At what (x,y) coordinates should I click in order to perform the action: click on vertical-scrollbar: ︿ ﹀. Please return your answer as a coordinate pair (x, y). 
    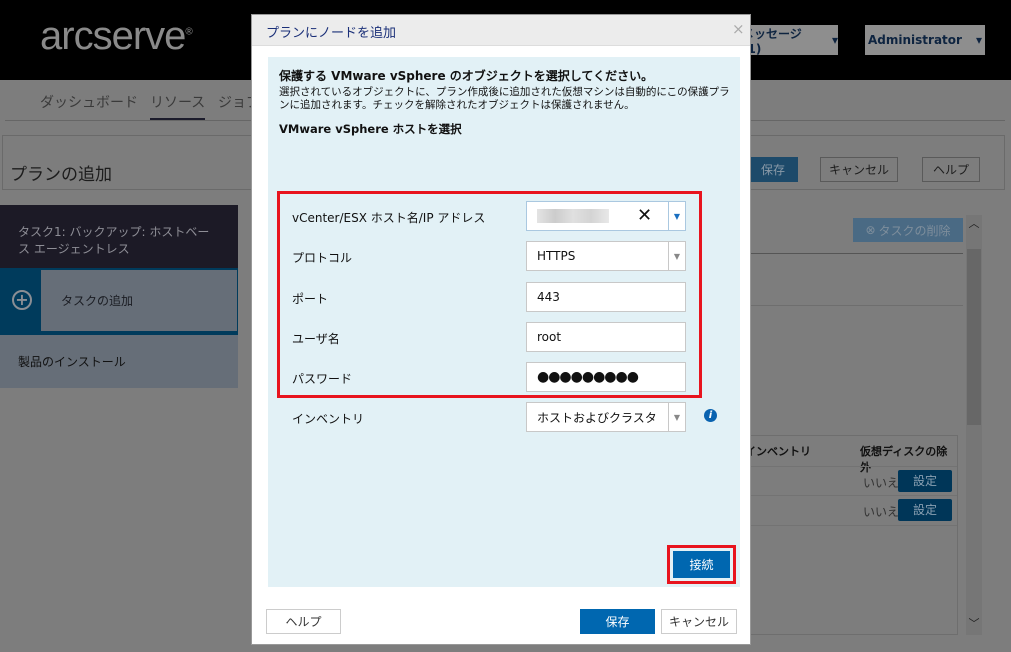
    Looking at the image, I should click on (974, 425).